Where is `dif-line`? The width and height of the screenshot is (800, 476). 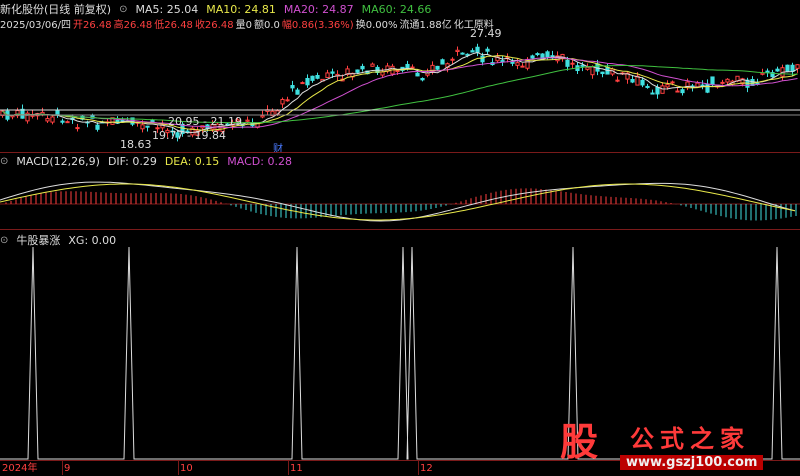
dif-line is located at coordinates (398, 201).